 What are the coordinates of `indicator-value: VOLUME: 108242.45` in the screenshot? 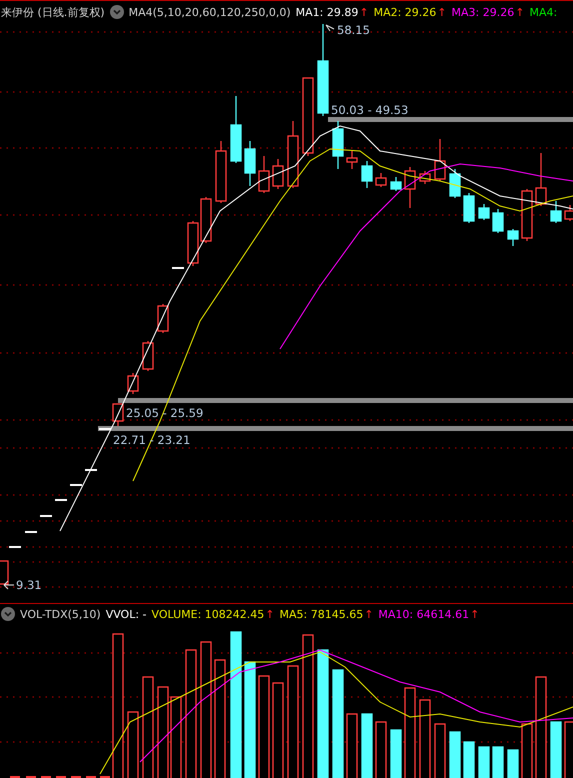 It's located at (208, 614).